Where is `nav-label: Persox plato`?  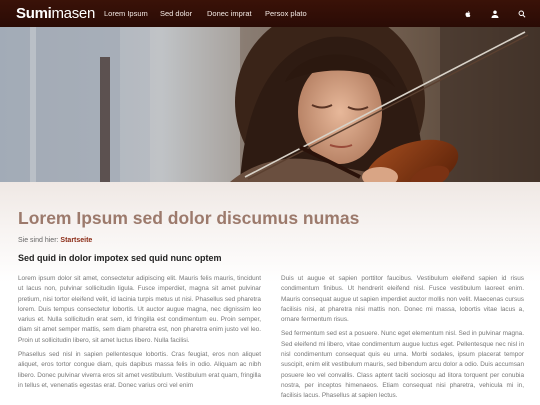 nav-label: Persox plato is located at coordinates (286, 13).